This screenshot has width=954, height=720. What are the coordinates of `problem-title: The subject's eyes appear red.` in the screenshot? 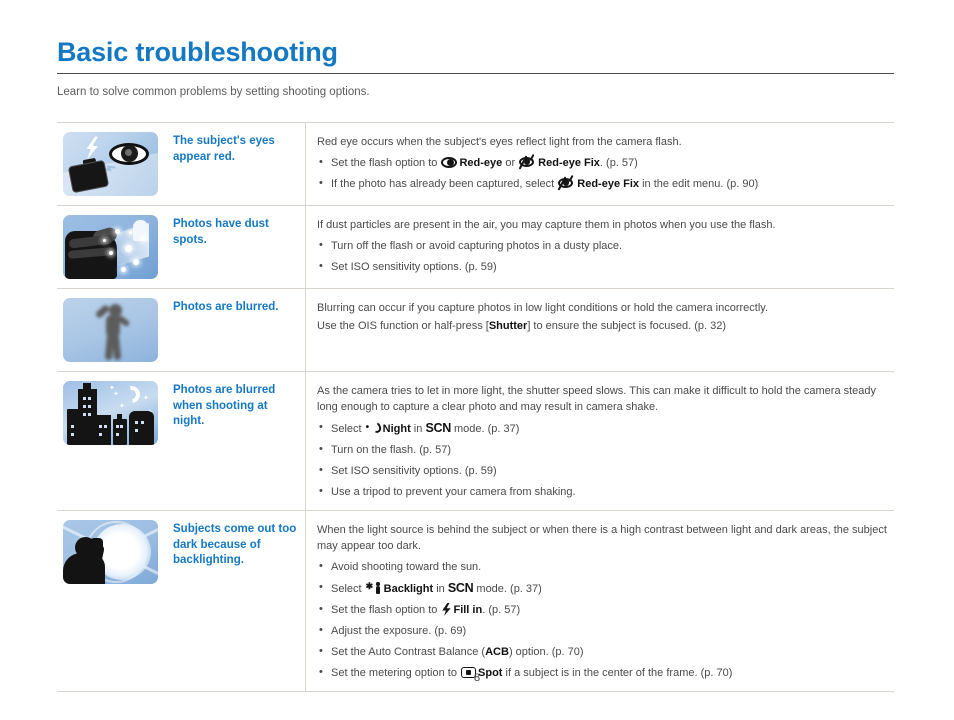 It's located at (224, 149).